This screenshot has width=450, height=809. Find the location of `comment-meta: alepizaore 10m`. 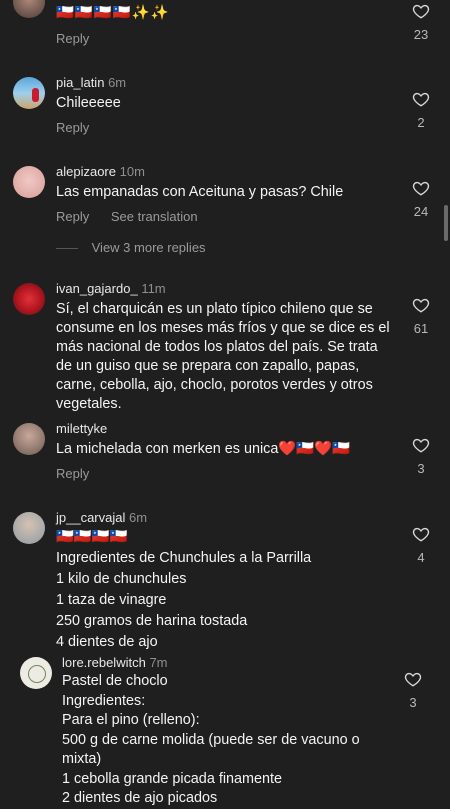

comment-meta: alepizaore 10m is located at coordinates (100, 171).